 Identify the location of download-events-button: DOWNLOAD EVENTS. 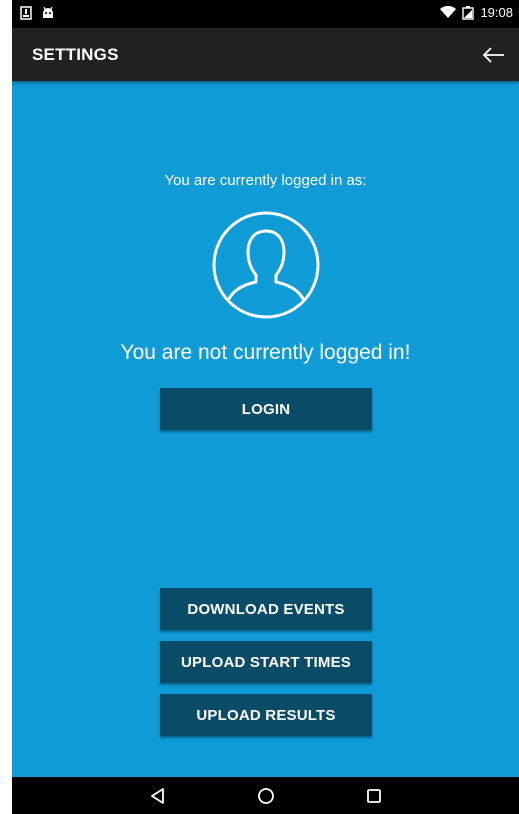
(266, 609).